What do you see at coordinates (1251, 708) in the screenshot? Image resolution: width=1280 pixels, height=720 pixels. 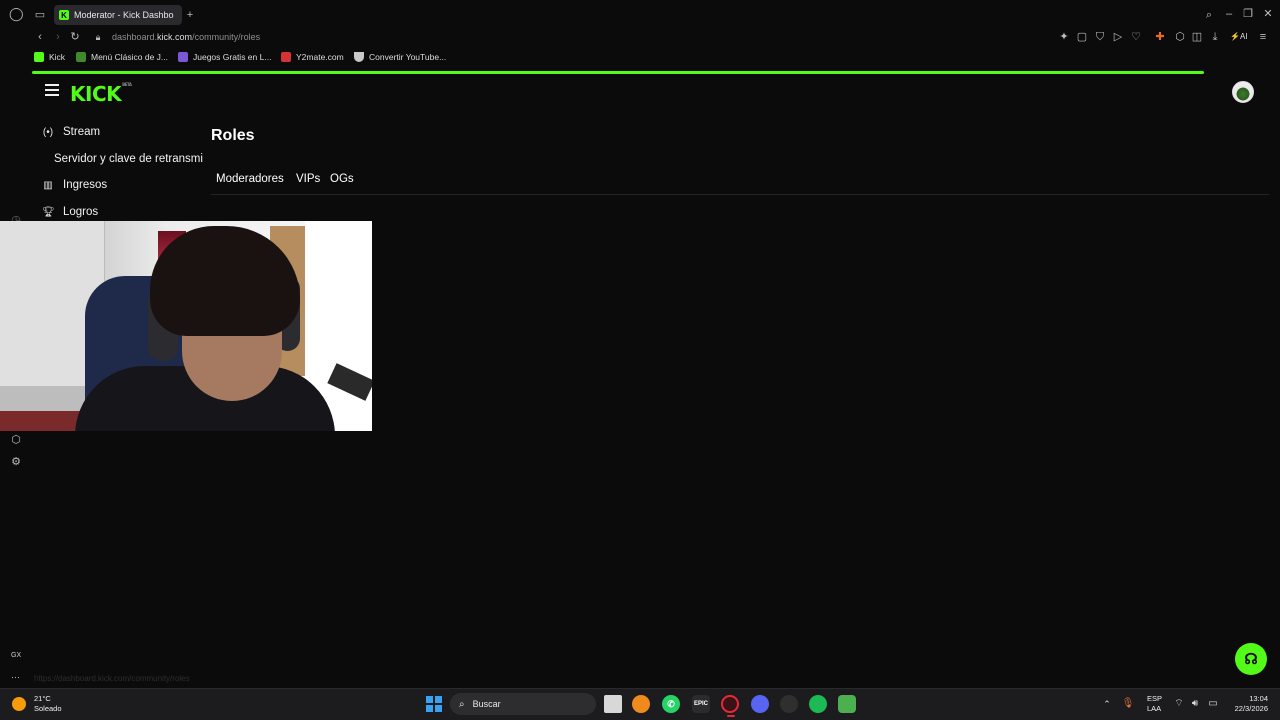 I see `clock-date: 22/3/2026` at bounding box center [1251, 708].